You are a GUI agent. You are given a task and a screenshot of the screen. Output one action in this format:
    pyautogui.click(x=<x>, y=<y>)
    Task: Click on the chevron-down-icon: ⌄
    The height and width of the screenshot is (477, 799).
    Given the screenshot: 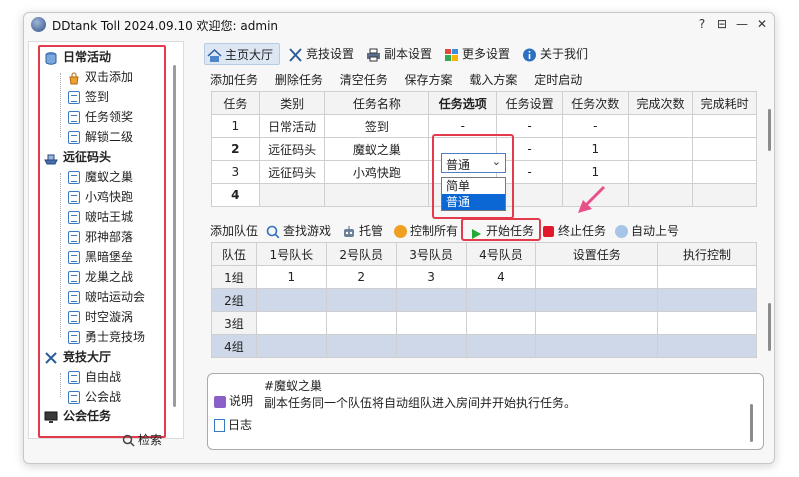 What is the action you would take?
    pyautogui.click(x=496, y=161)
    